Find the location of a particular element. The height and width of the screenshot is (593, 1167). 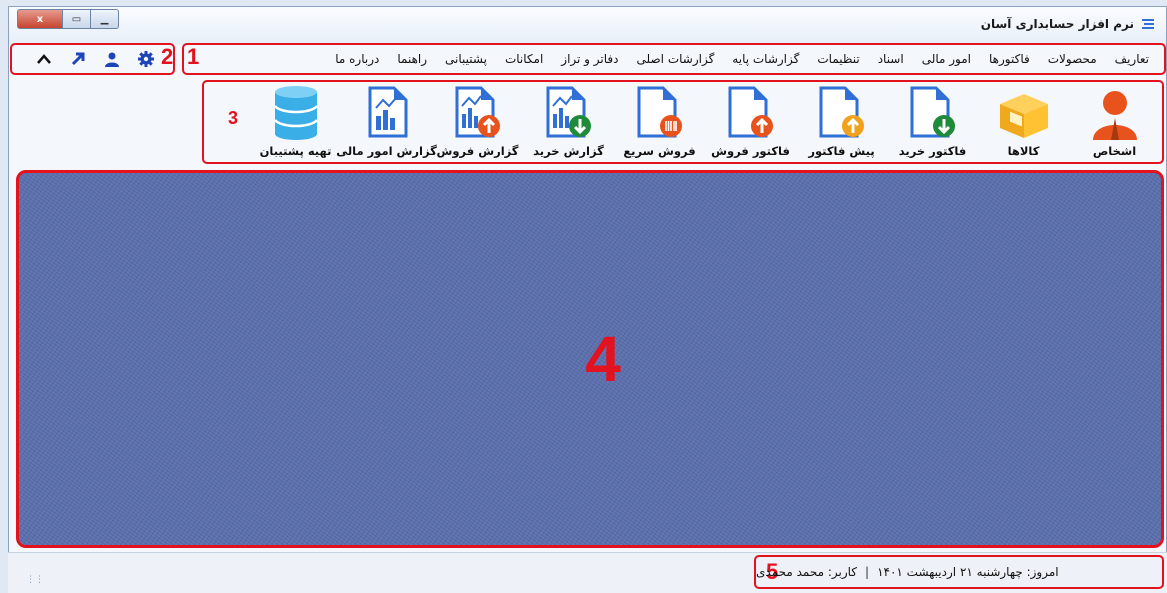

ribbon-backup-button: تهیه پشتیبان is located at coordinates (295, 122).